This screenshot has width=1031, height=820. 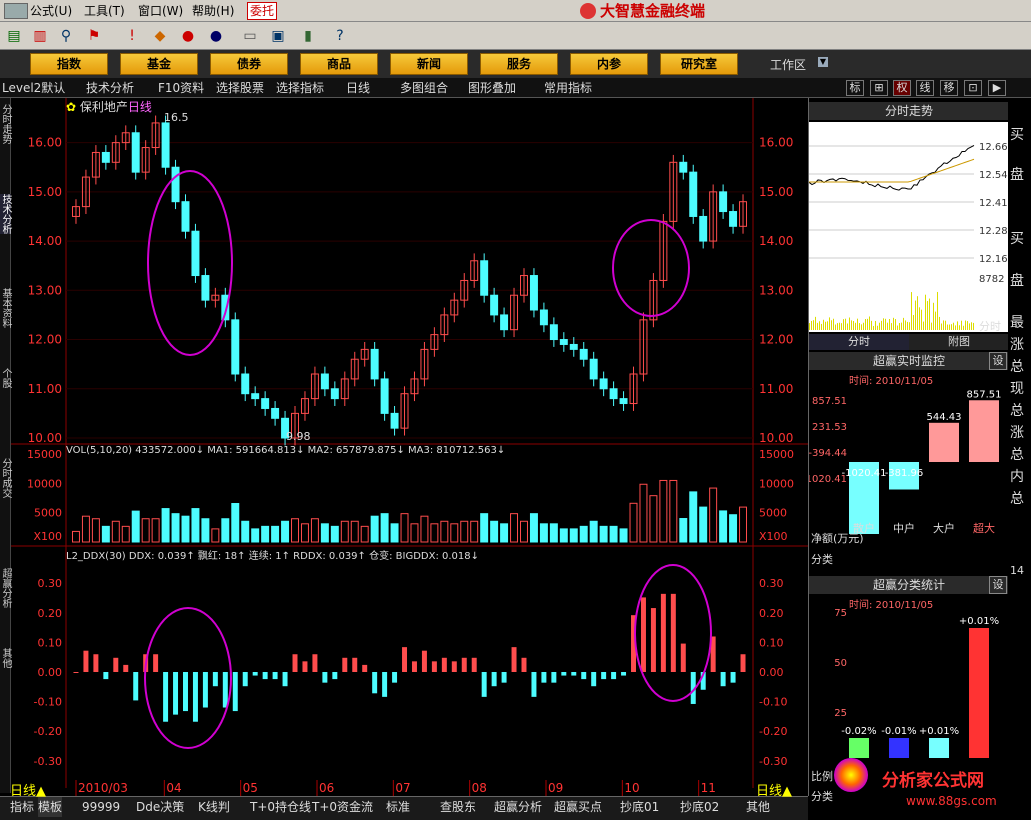 What do you see at coordinates (925, 88) in the screenshot?
I see `line-button: 线` at bounding box center [925, 88].